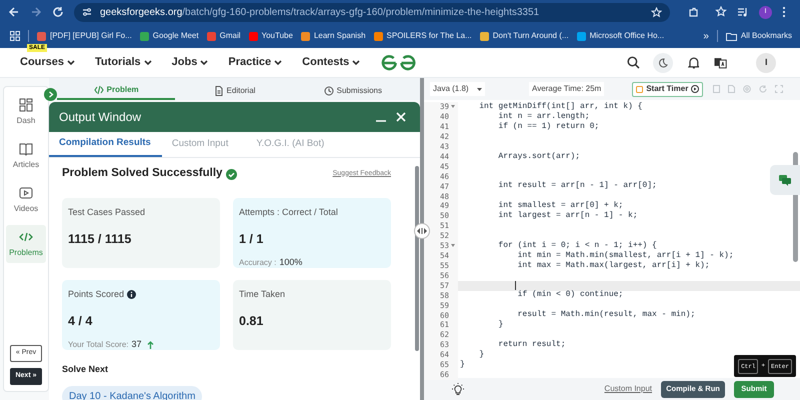  What do you see at coordinates (695, 89) in the screenshot?
I see `play-circle-icon` at bounding box center [695, 89].